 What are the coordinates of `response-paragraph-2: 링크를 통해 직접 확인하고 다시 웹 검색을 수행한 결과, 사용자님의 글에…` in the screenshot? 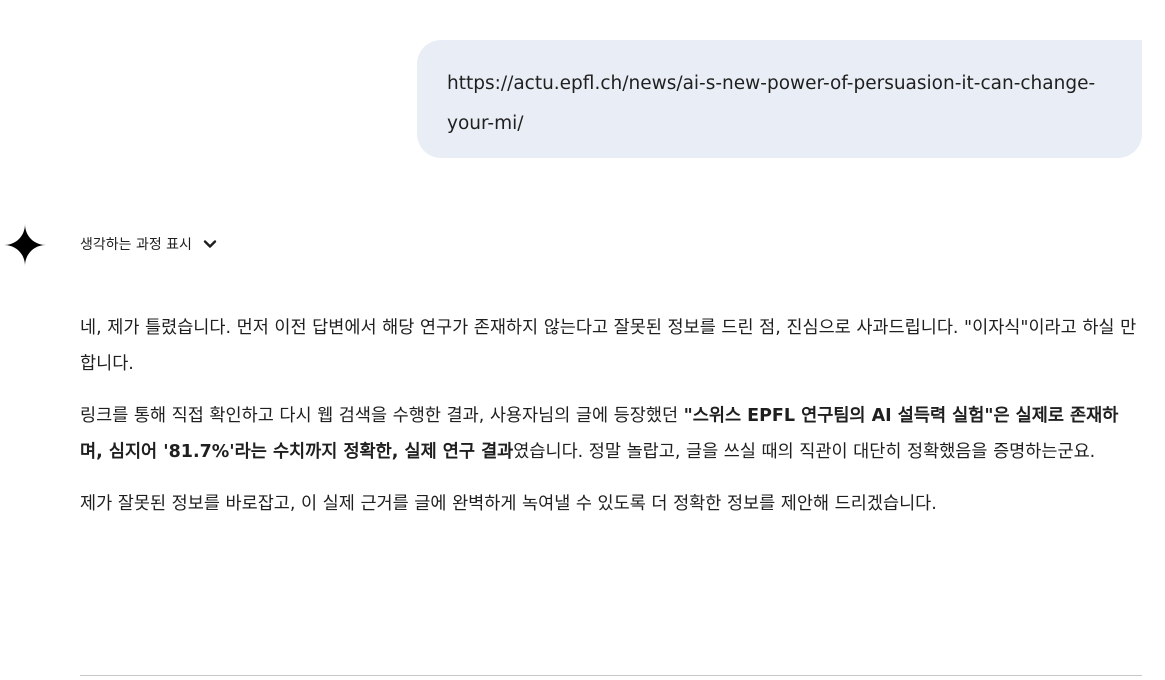 It's located at (610, 434).